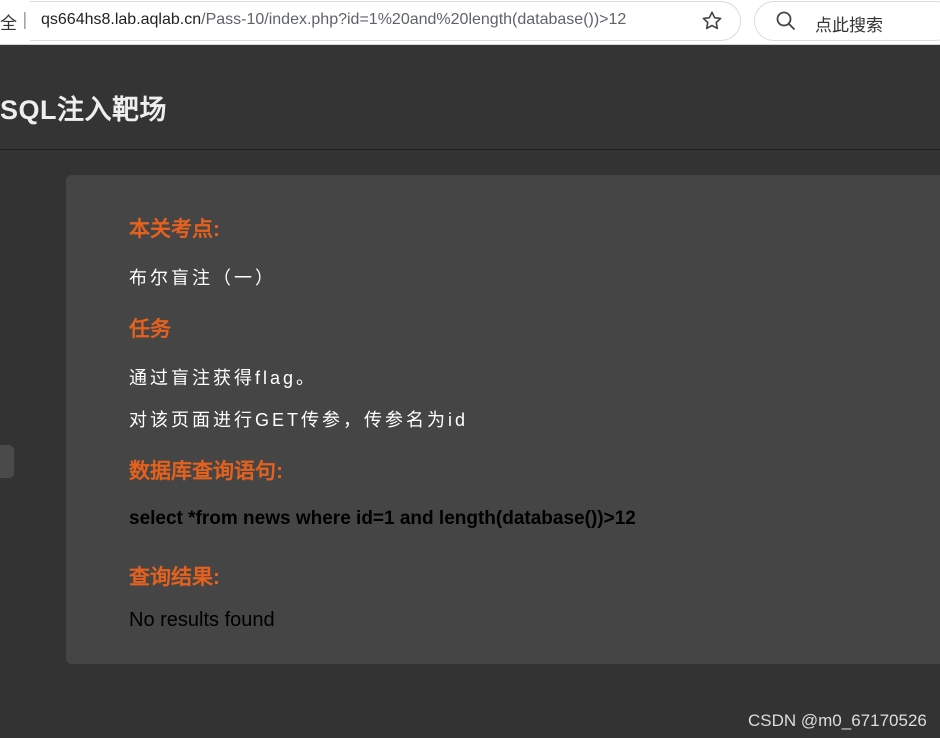 This screenshot has height=738, width=940. I want to click on topic-heading: 本关考点:, so click(174, 229).